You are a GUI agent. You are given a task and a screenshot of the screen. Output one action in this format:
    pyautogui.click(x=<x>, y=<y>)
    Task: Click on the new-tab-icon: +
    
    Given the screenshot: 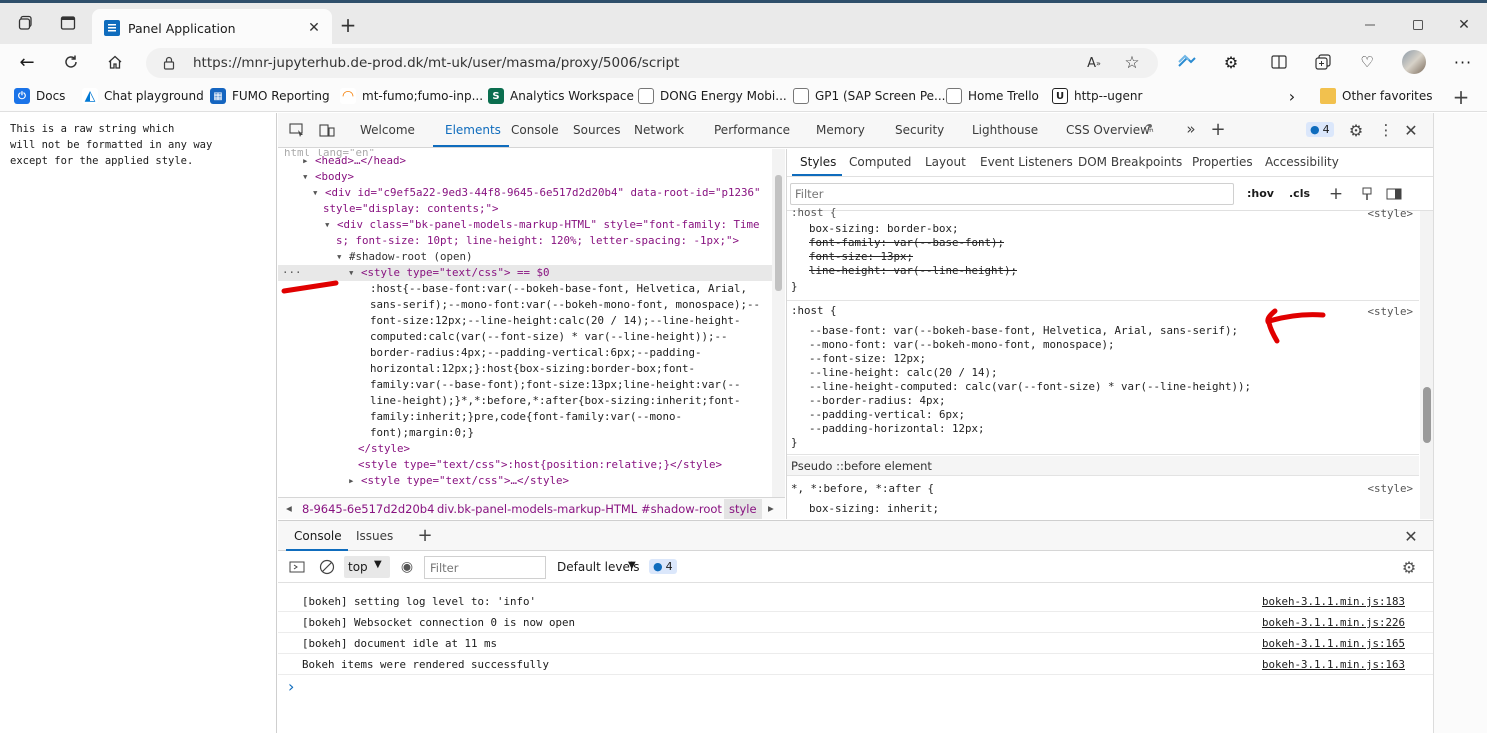 What is the action you would take?
    pyautogui.click(x=348, y=25)
    